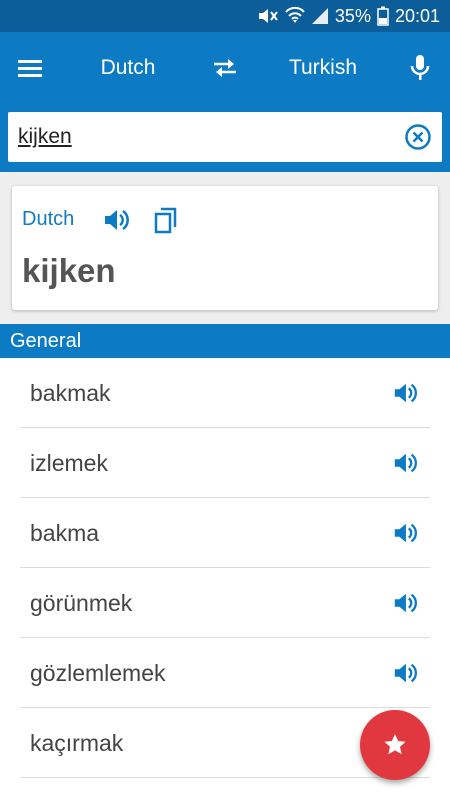 The width and height of the screenshot is (450, 800). Describe the element at coordinates (268, 16) in the screenshot. I see `mute-icon` at that location.